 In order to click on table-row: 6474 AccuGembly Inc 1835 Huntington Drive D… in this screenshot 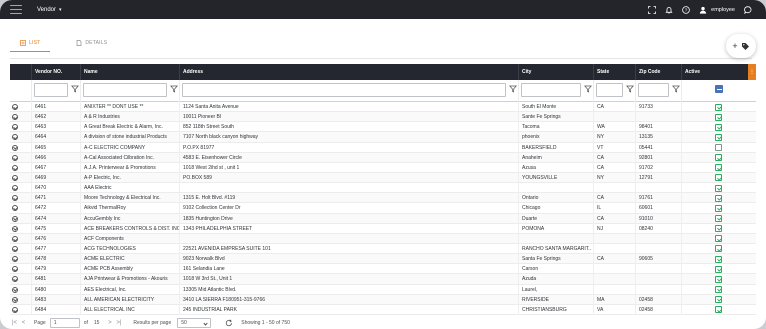, I will do `click(383, 218)`.